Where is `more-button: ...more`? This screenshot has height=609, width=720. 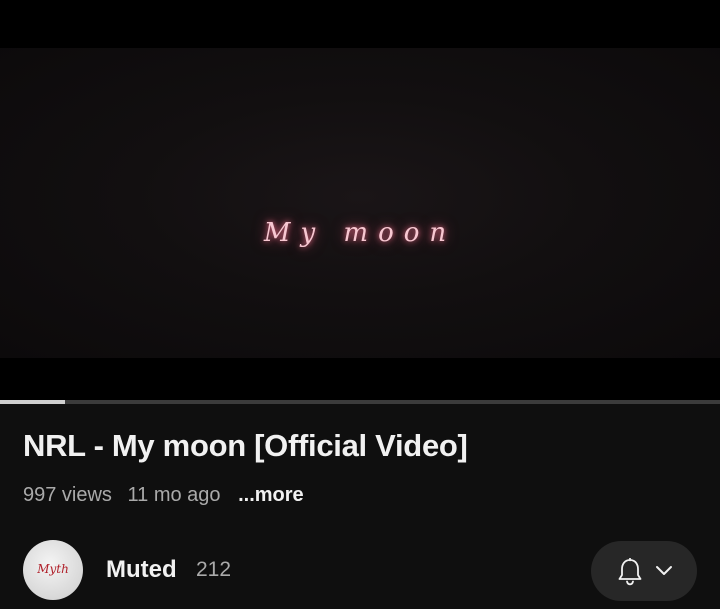
more-button: ...more is located at coordinates (271, 495).